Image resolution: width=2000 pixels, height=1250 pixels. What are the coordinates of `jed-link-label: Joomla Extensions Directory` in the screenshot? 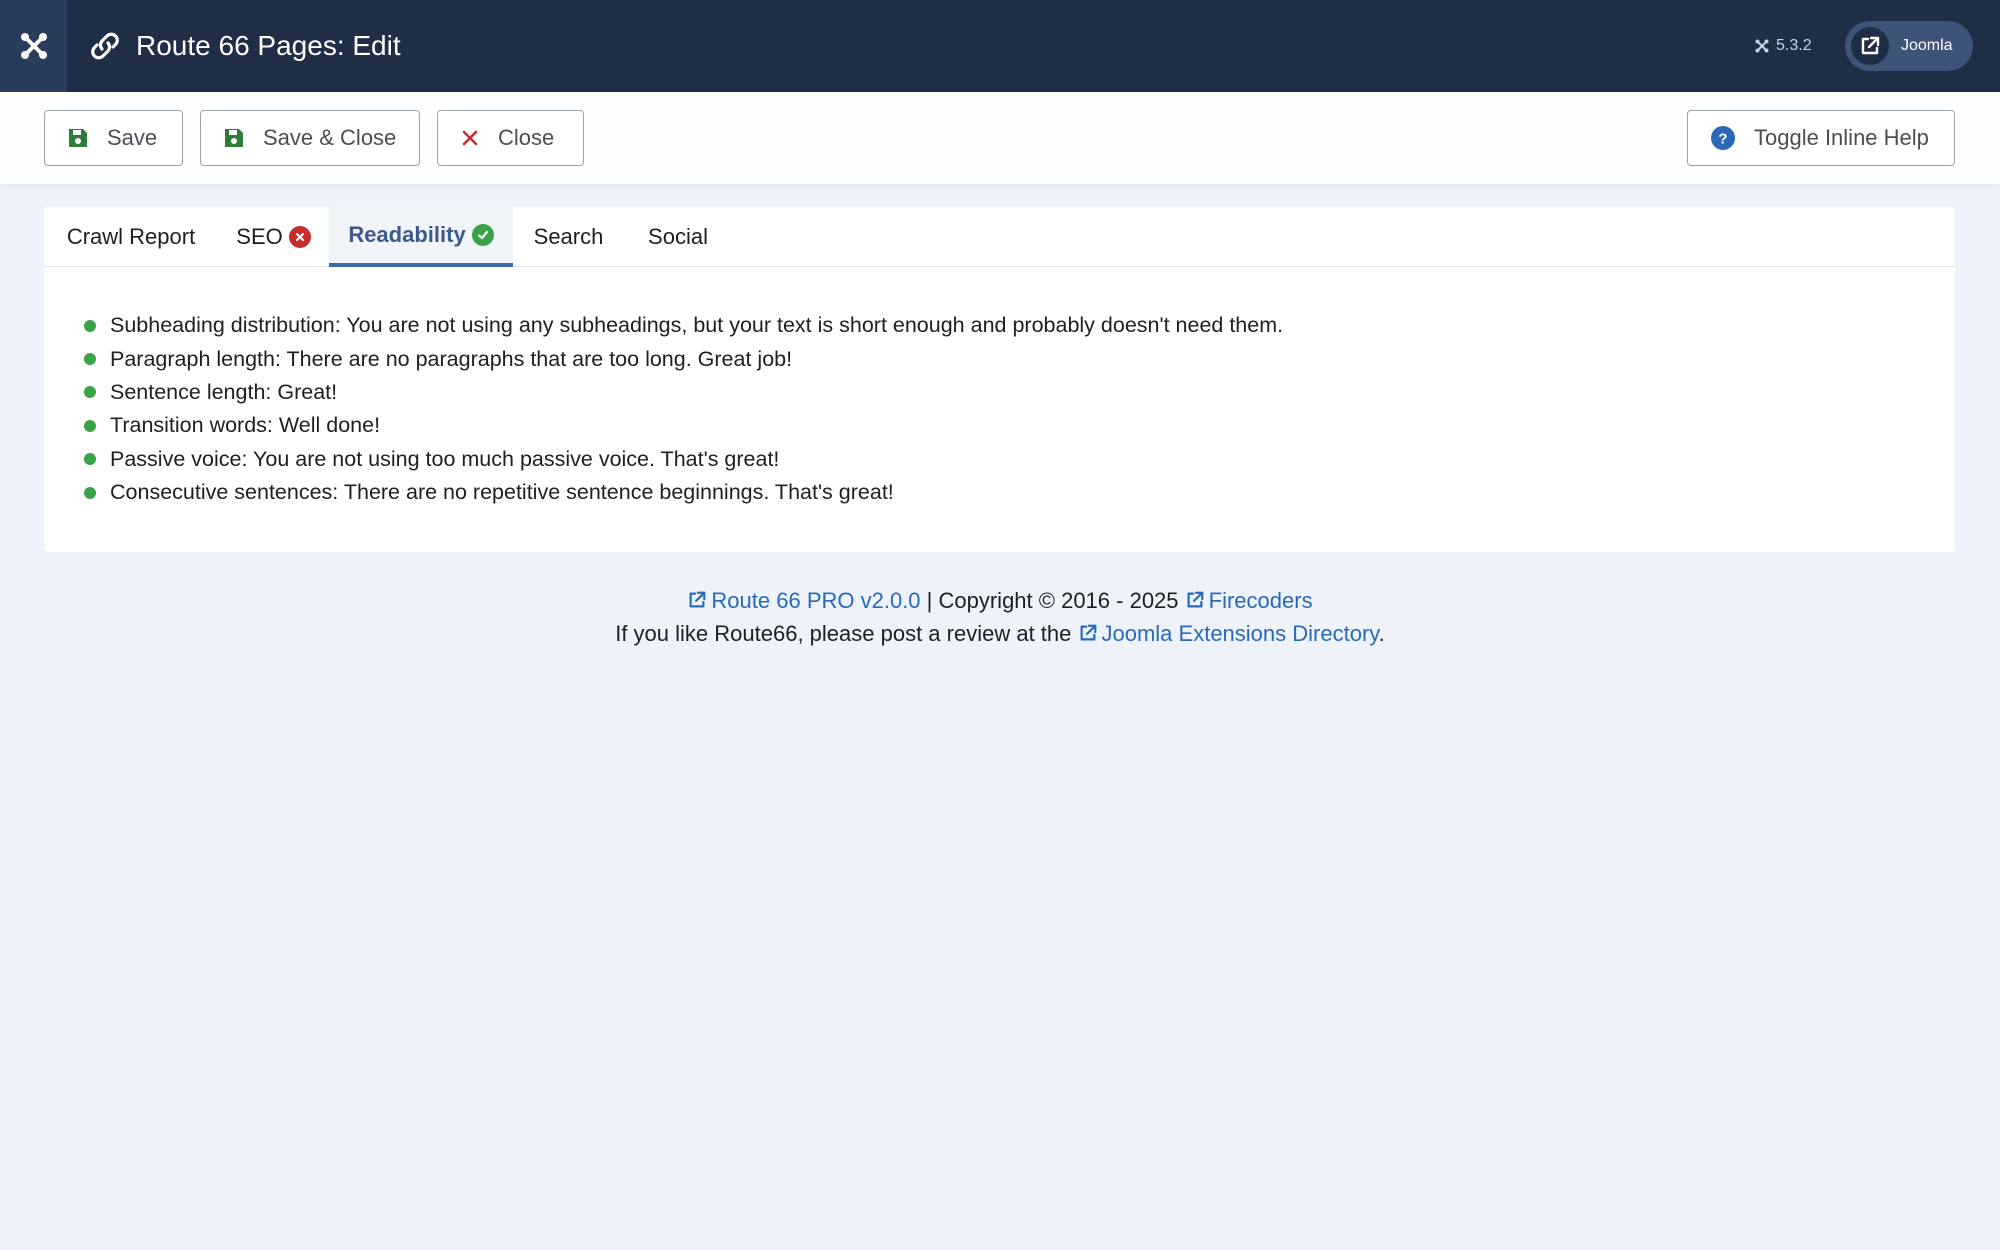 It's located at (1240, 633).